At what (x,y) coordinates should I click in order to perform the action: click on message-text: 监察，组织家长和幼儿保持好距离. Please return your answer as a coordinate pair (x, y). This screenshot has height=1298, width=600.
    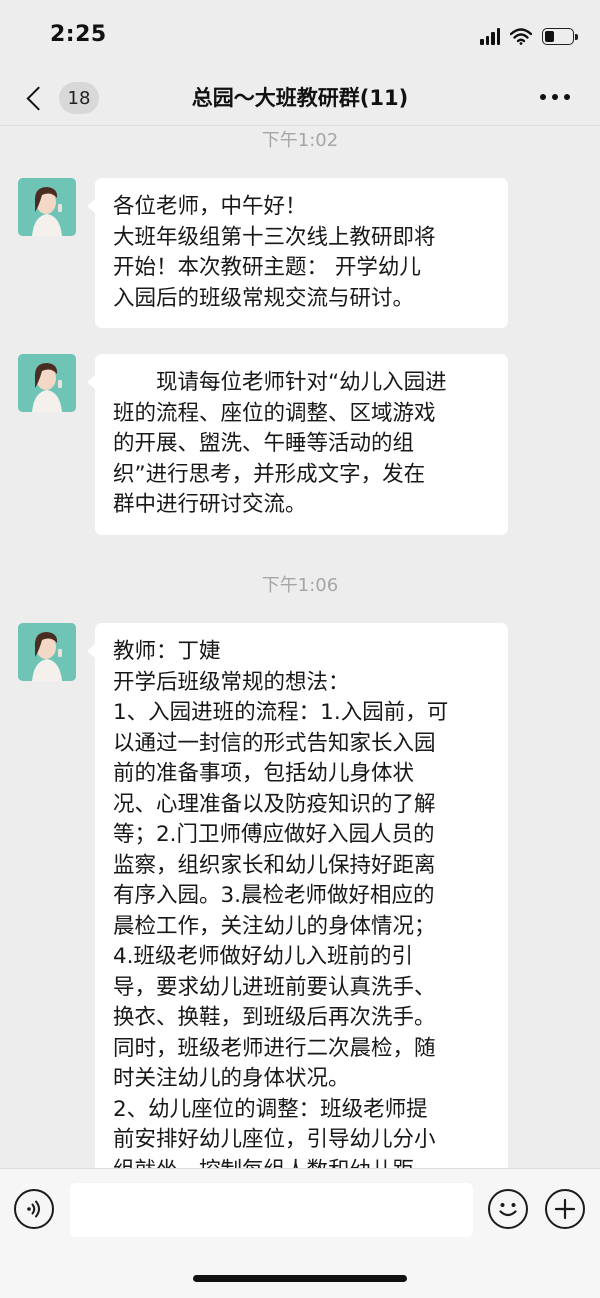
    Looking at the image, I should click on (274, 865).